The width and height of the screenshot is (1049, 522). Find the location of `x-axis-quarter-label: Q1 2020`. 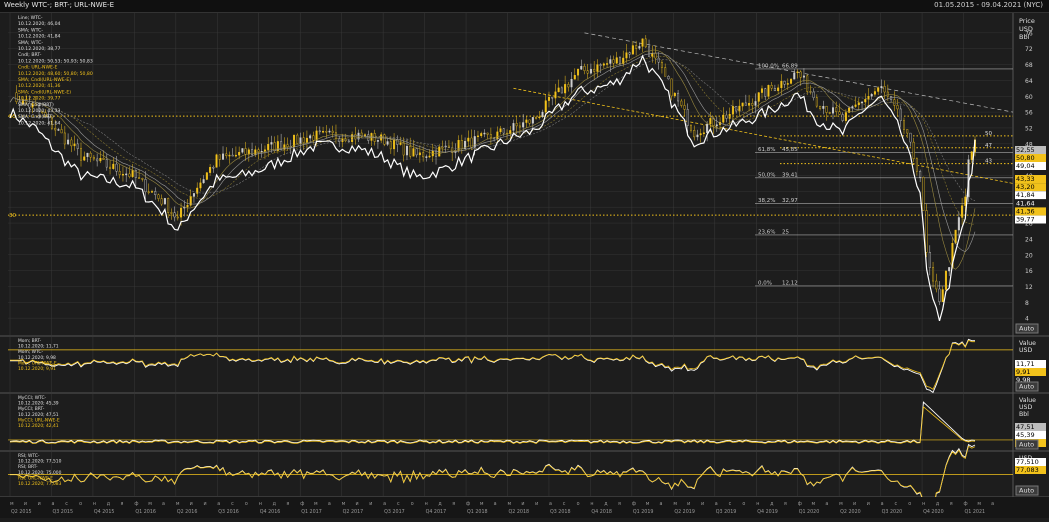

x-axis-quarter-label: Q1 2020 is located at coordinates (809, 512).